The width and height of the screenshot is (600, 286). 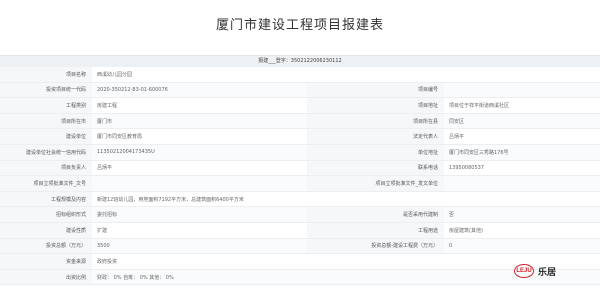 What do you see at coordinates (524, 271) in the screenshot?
I see `leju-logo-icon: LEJU` at bounding box center [524, 271].